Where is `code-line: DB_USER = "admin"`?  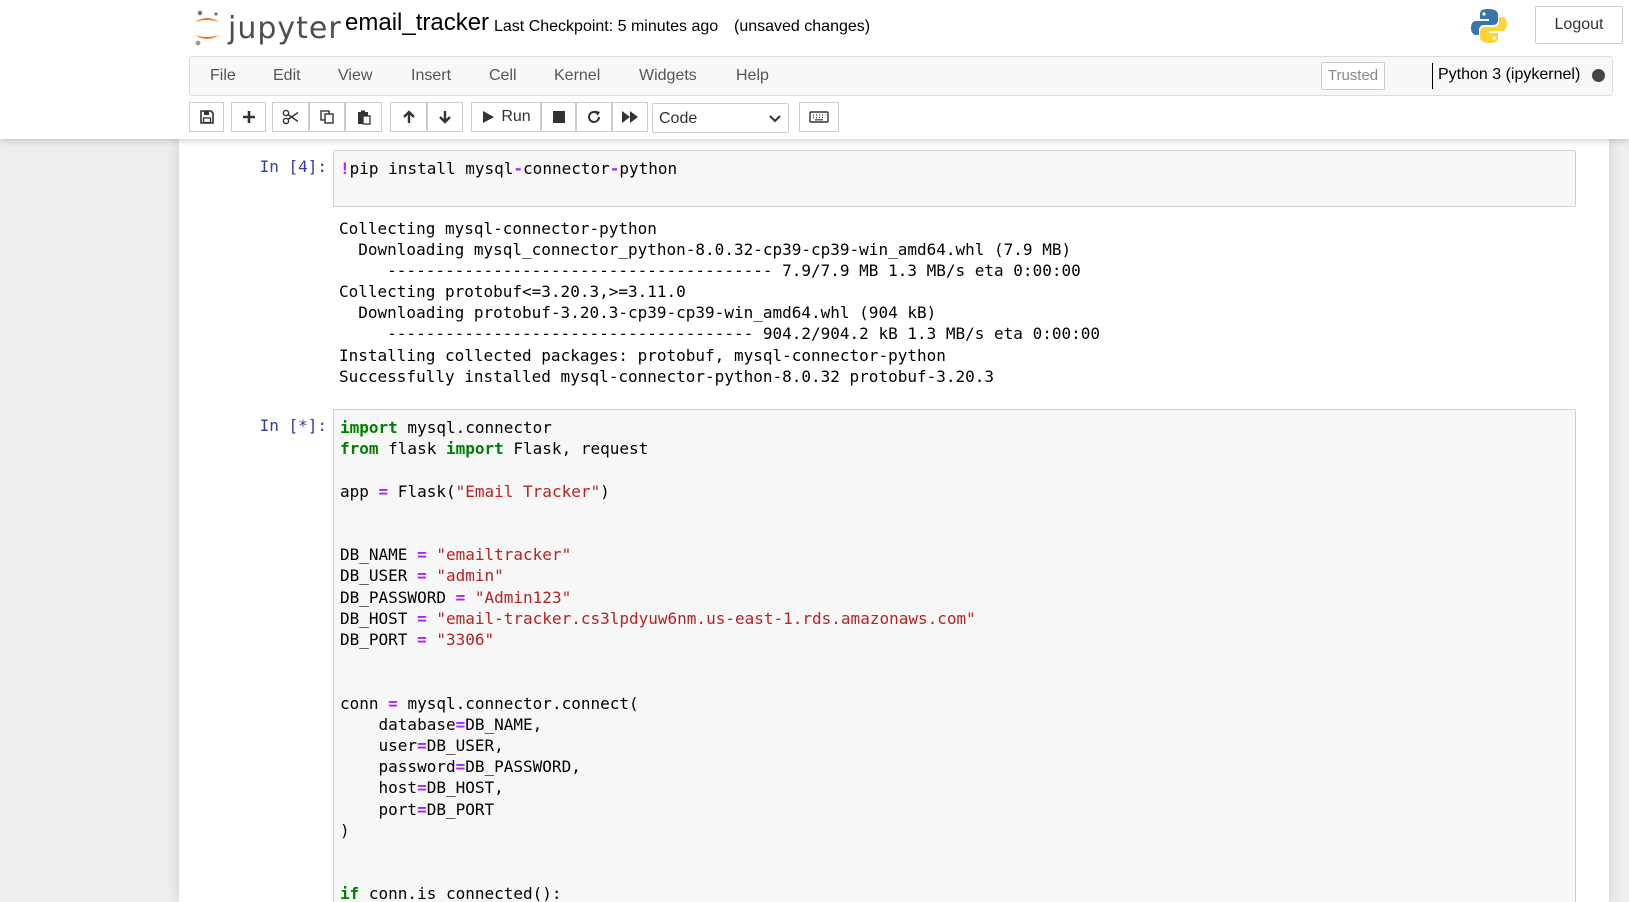 code-line: DB_USER = "admin" is located at coordinates (422, 575).